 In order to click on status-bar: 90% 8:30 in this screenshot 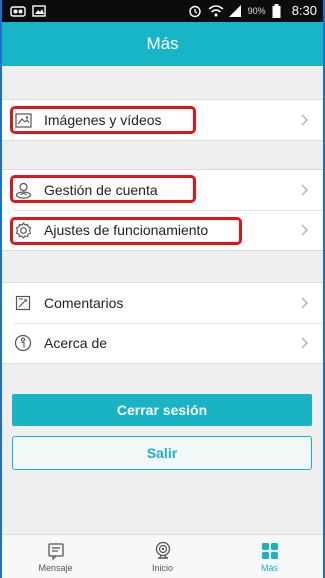, I will do `click(162, 11)`.